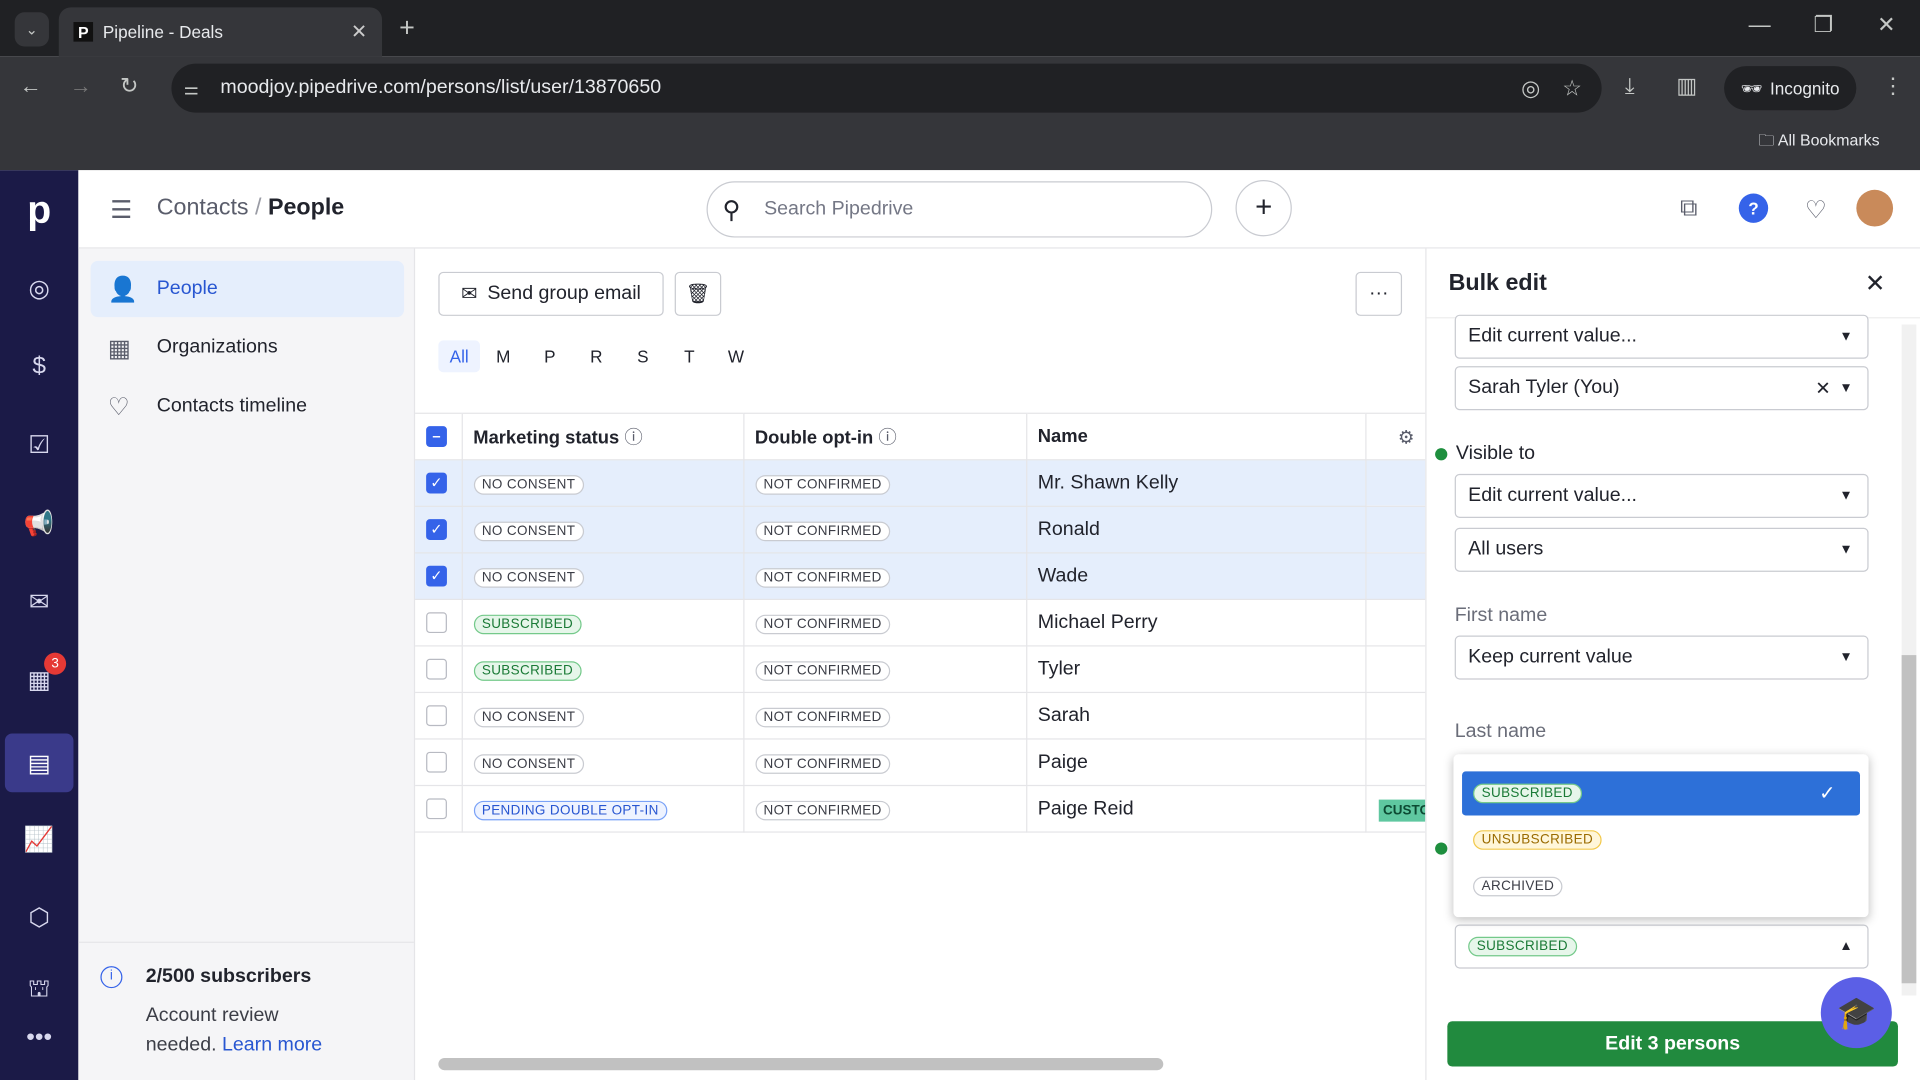  I want to click on learn-more-link: Learn more, so click(272, 1045).